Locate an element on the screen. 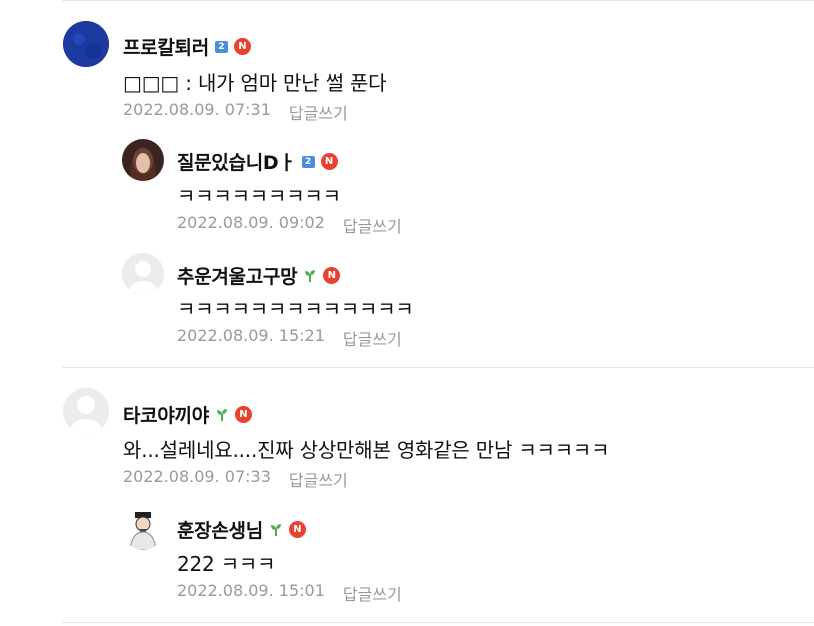 Image resolution: width=814 pixels, height=626 pixels. author-name: 타코야끼야 is located at coordinates (166, 414).